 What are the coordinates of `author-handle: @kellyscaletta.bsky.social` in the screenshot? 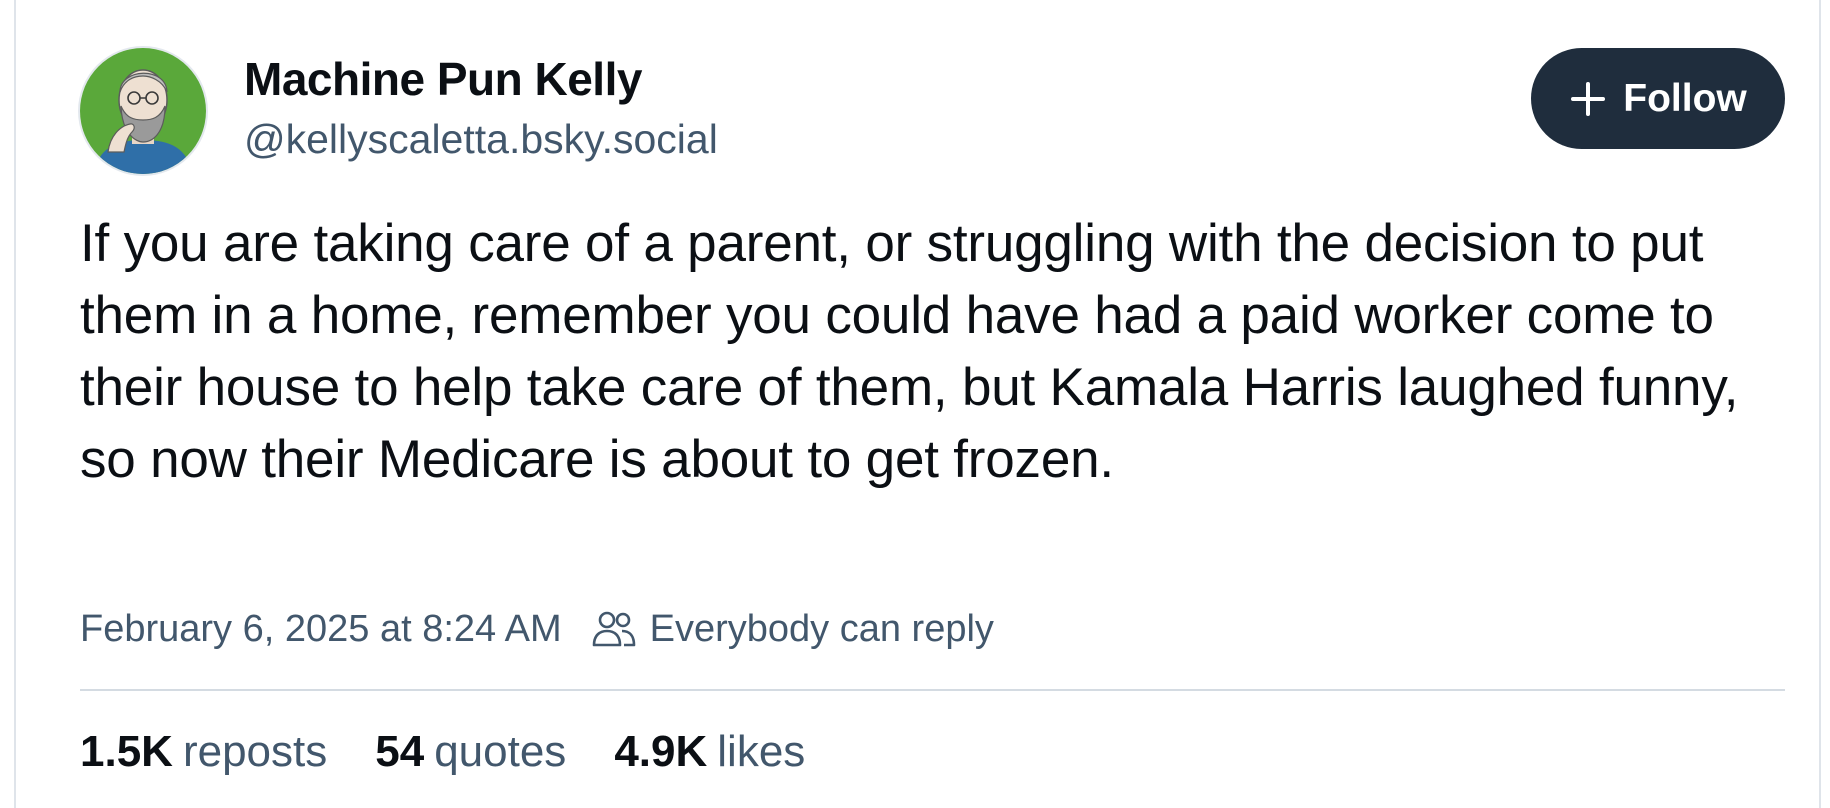 It's located at (481, 139).